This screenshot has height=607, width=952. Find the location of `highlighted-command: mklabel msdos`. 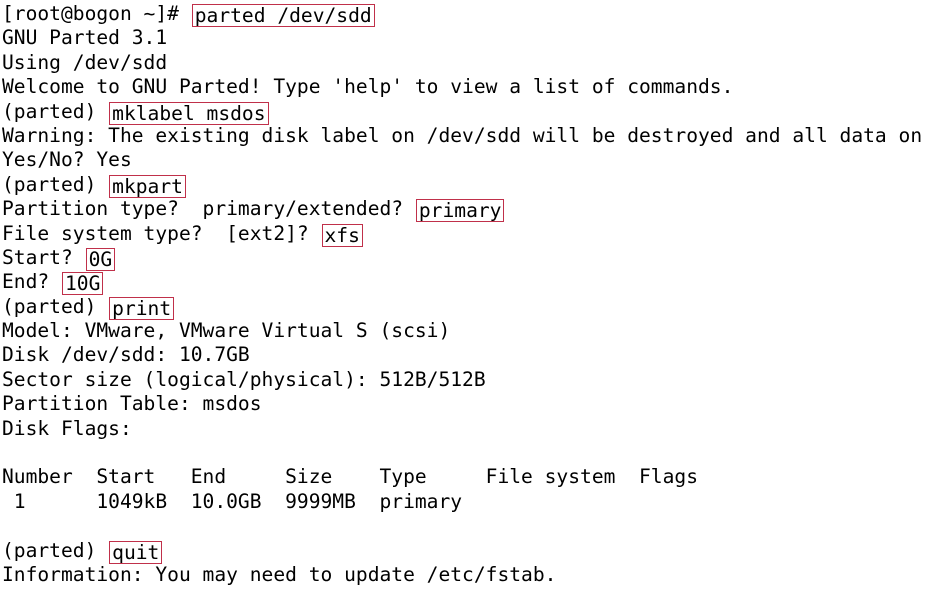

highlighted-command: mklabel msdos is located at coordinates (189, 113).